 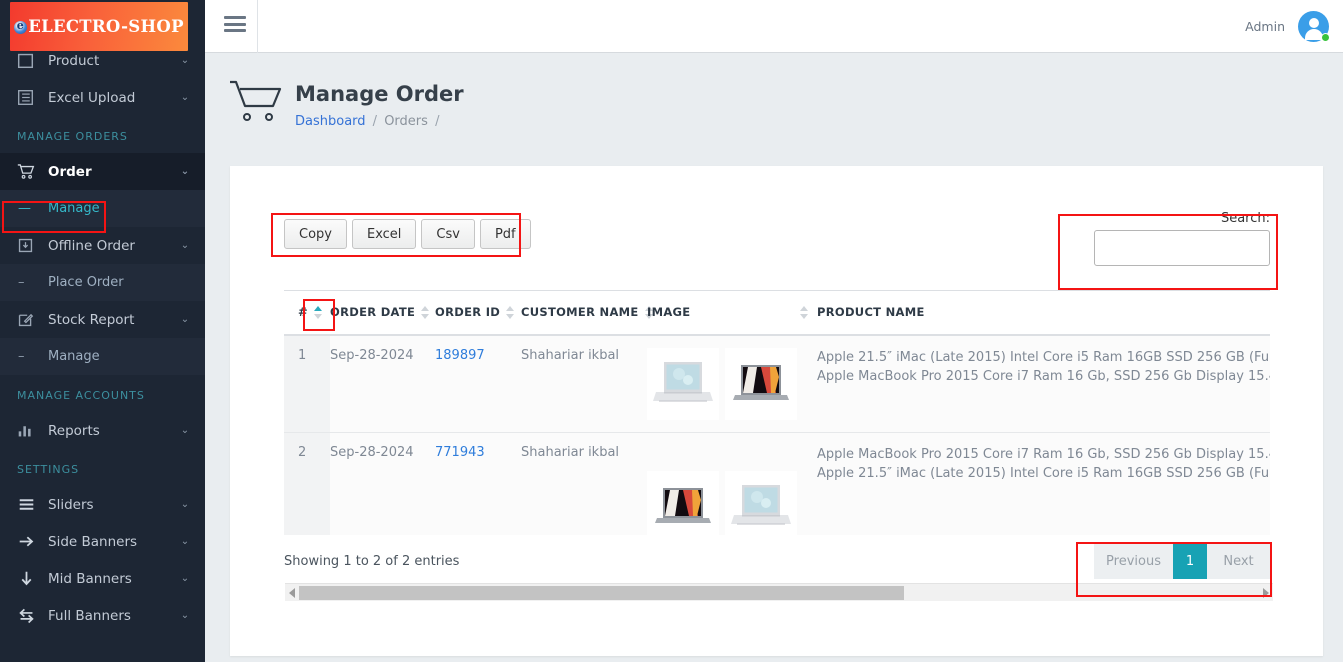 What do you see at coordinates (1238, 561) in the screenshot?
I see `next-page-button: Next` at bounding box center [1238, 561].